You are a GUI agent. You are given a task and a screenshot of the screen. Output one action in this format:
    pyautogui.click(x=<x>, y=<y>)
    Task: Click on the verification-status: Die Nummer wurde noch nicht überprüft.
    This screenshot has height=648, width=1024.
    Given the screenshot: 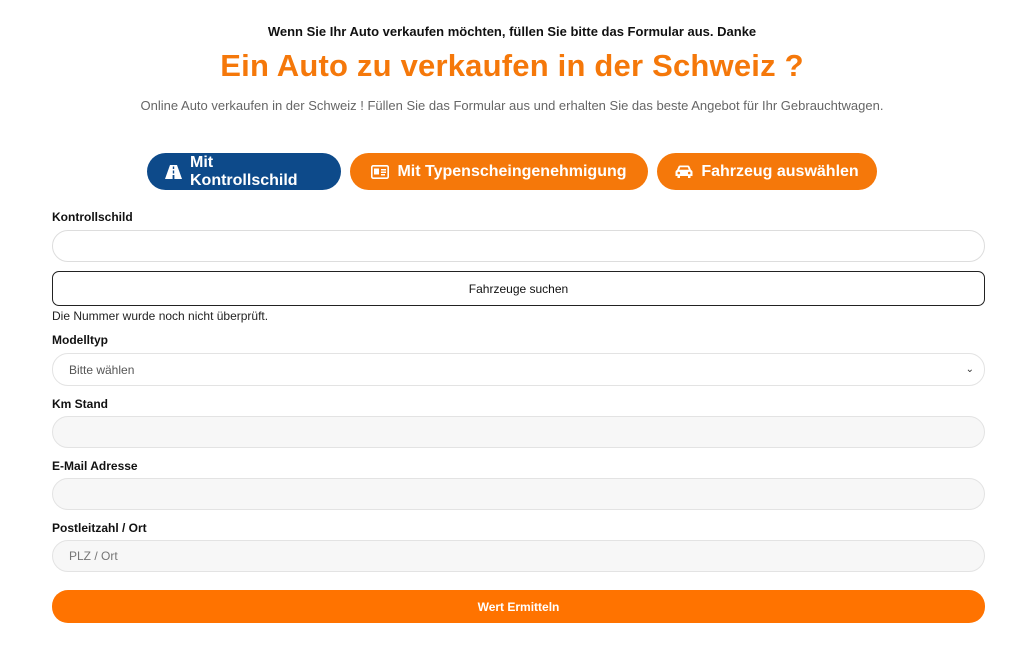 What is the action you would take?
    pyautogui.click(x=160, y=316)
    